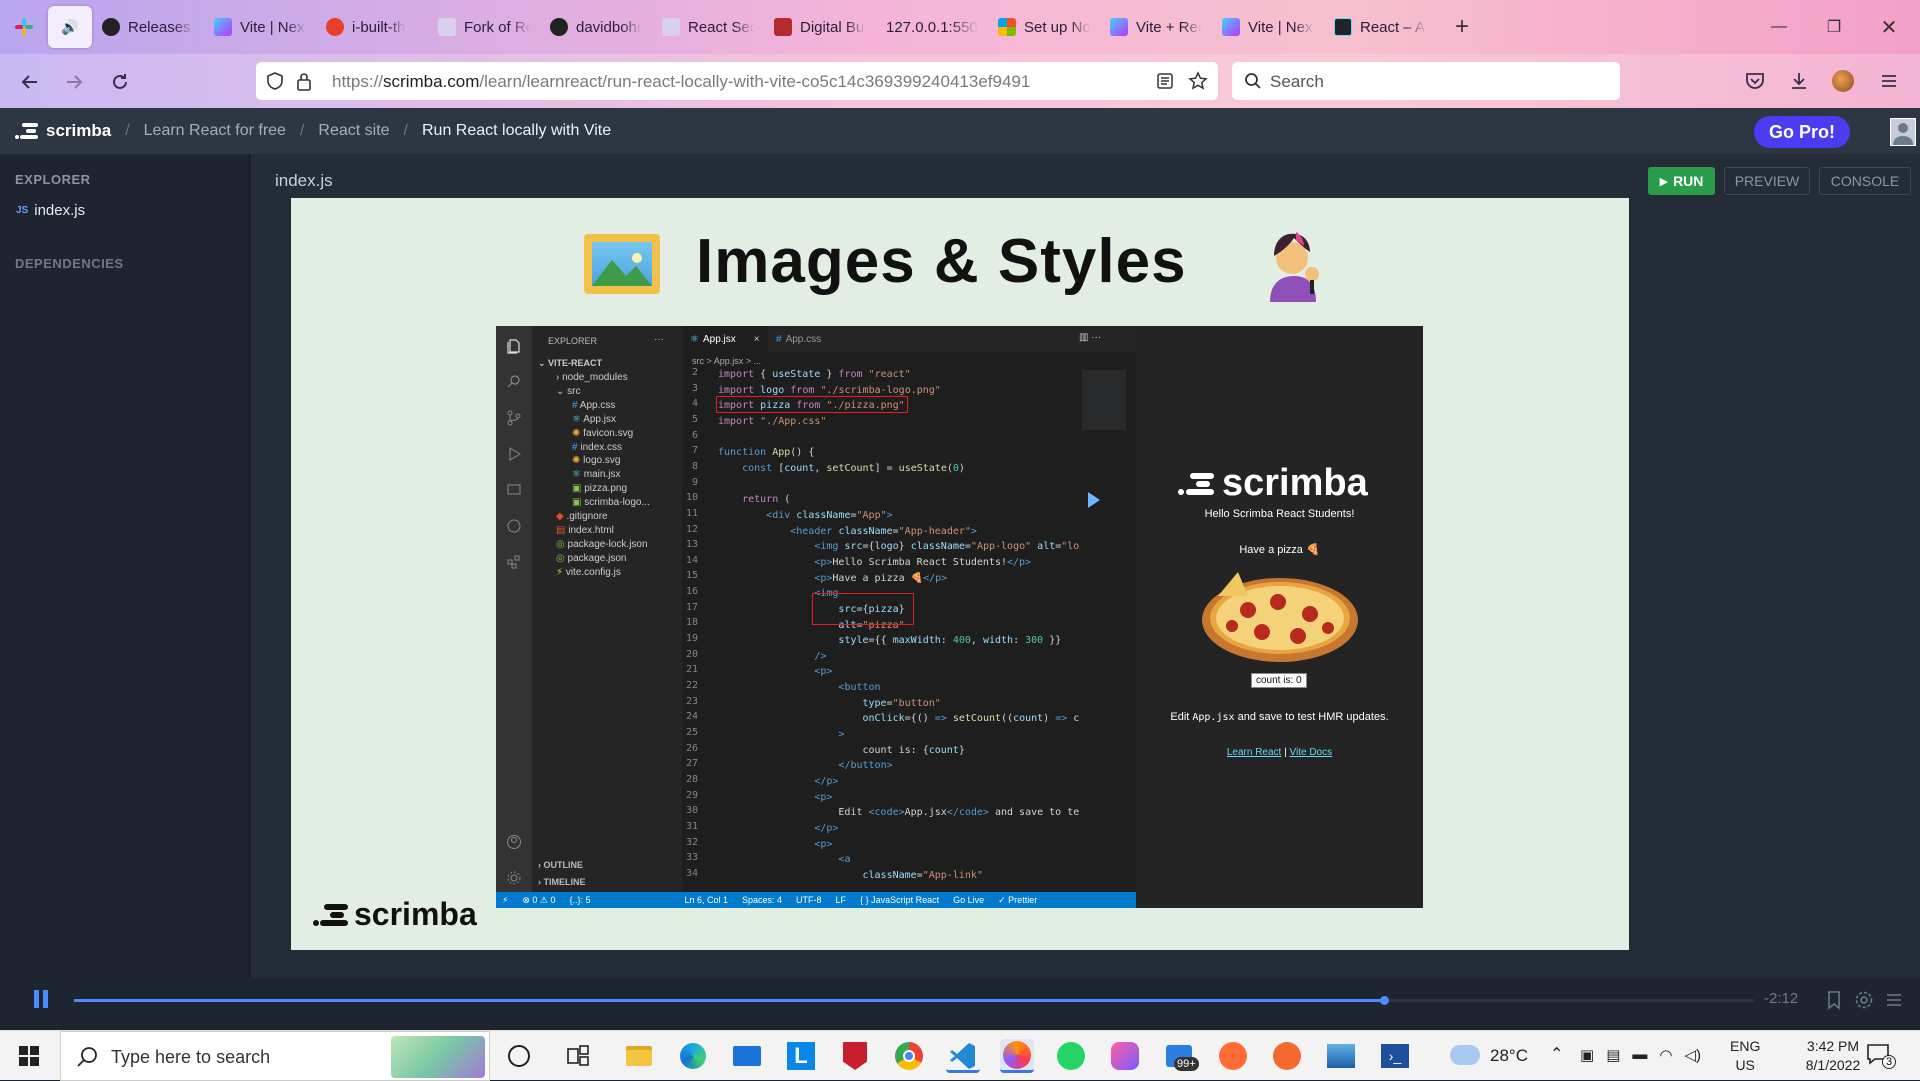  What do you see at coordinates (1843, 81) in the screenshot?
I see `extension-avatar-icon` at bounding box center [1843, 81].